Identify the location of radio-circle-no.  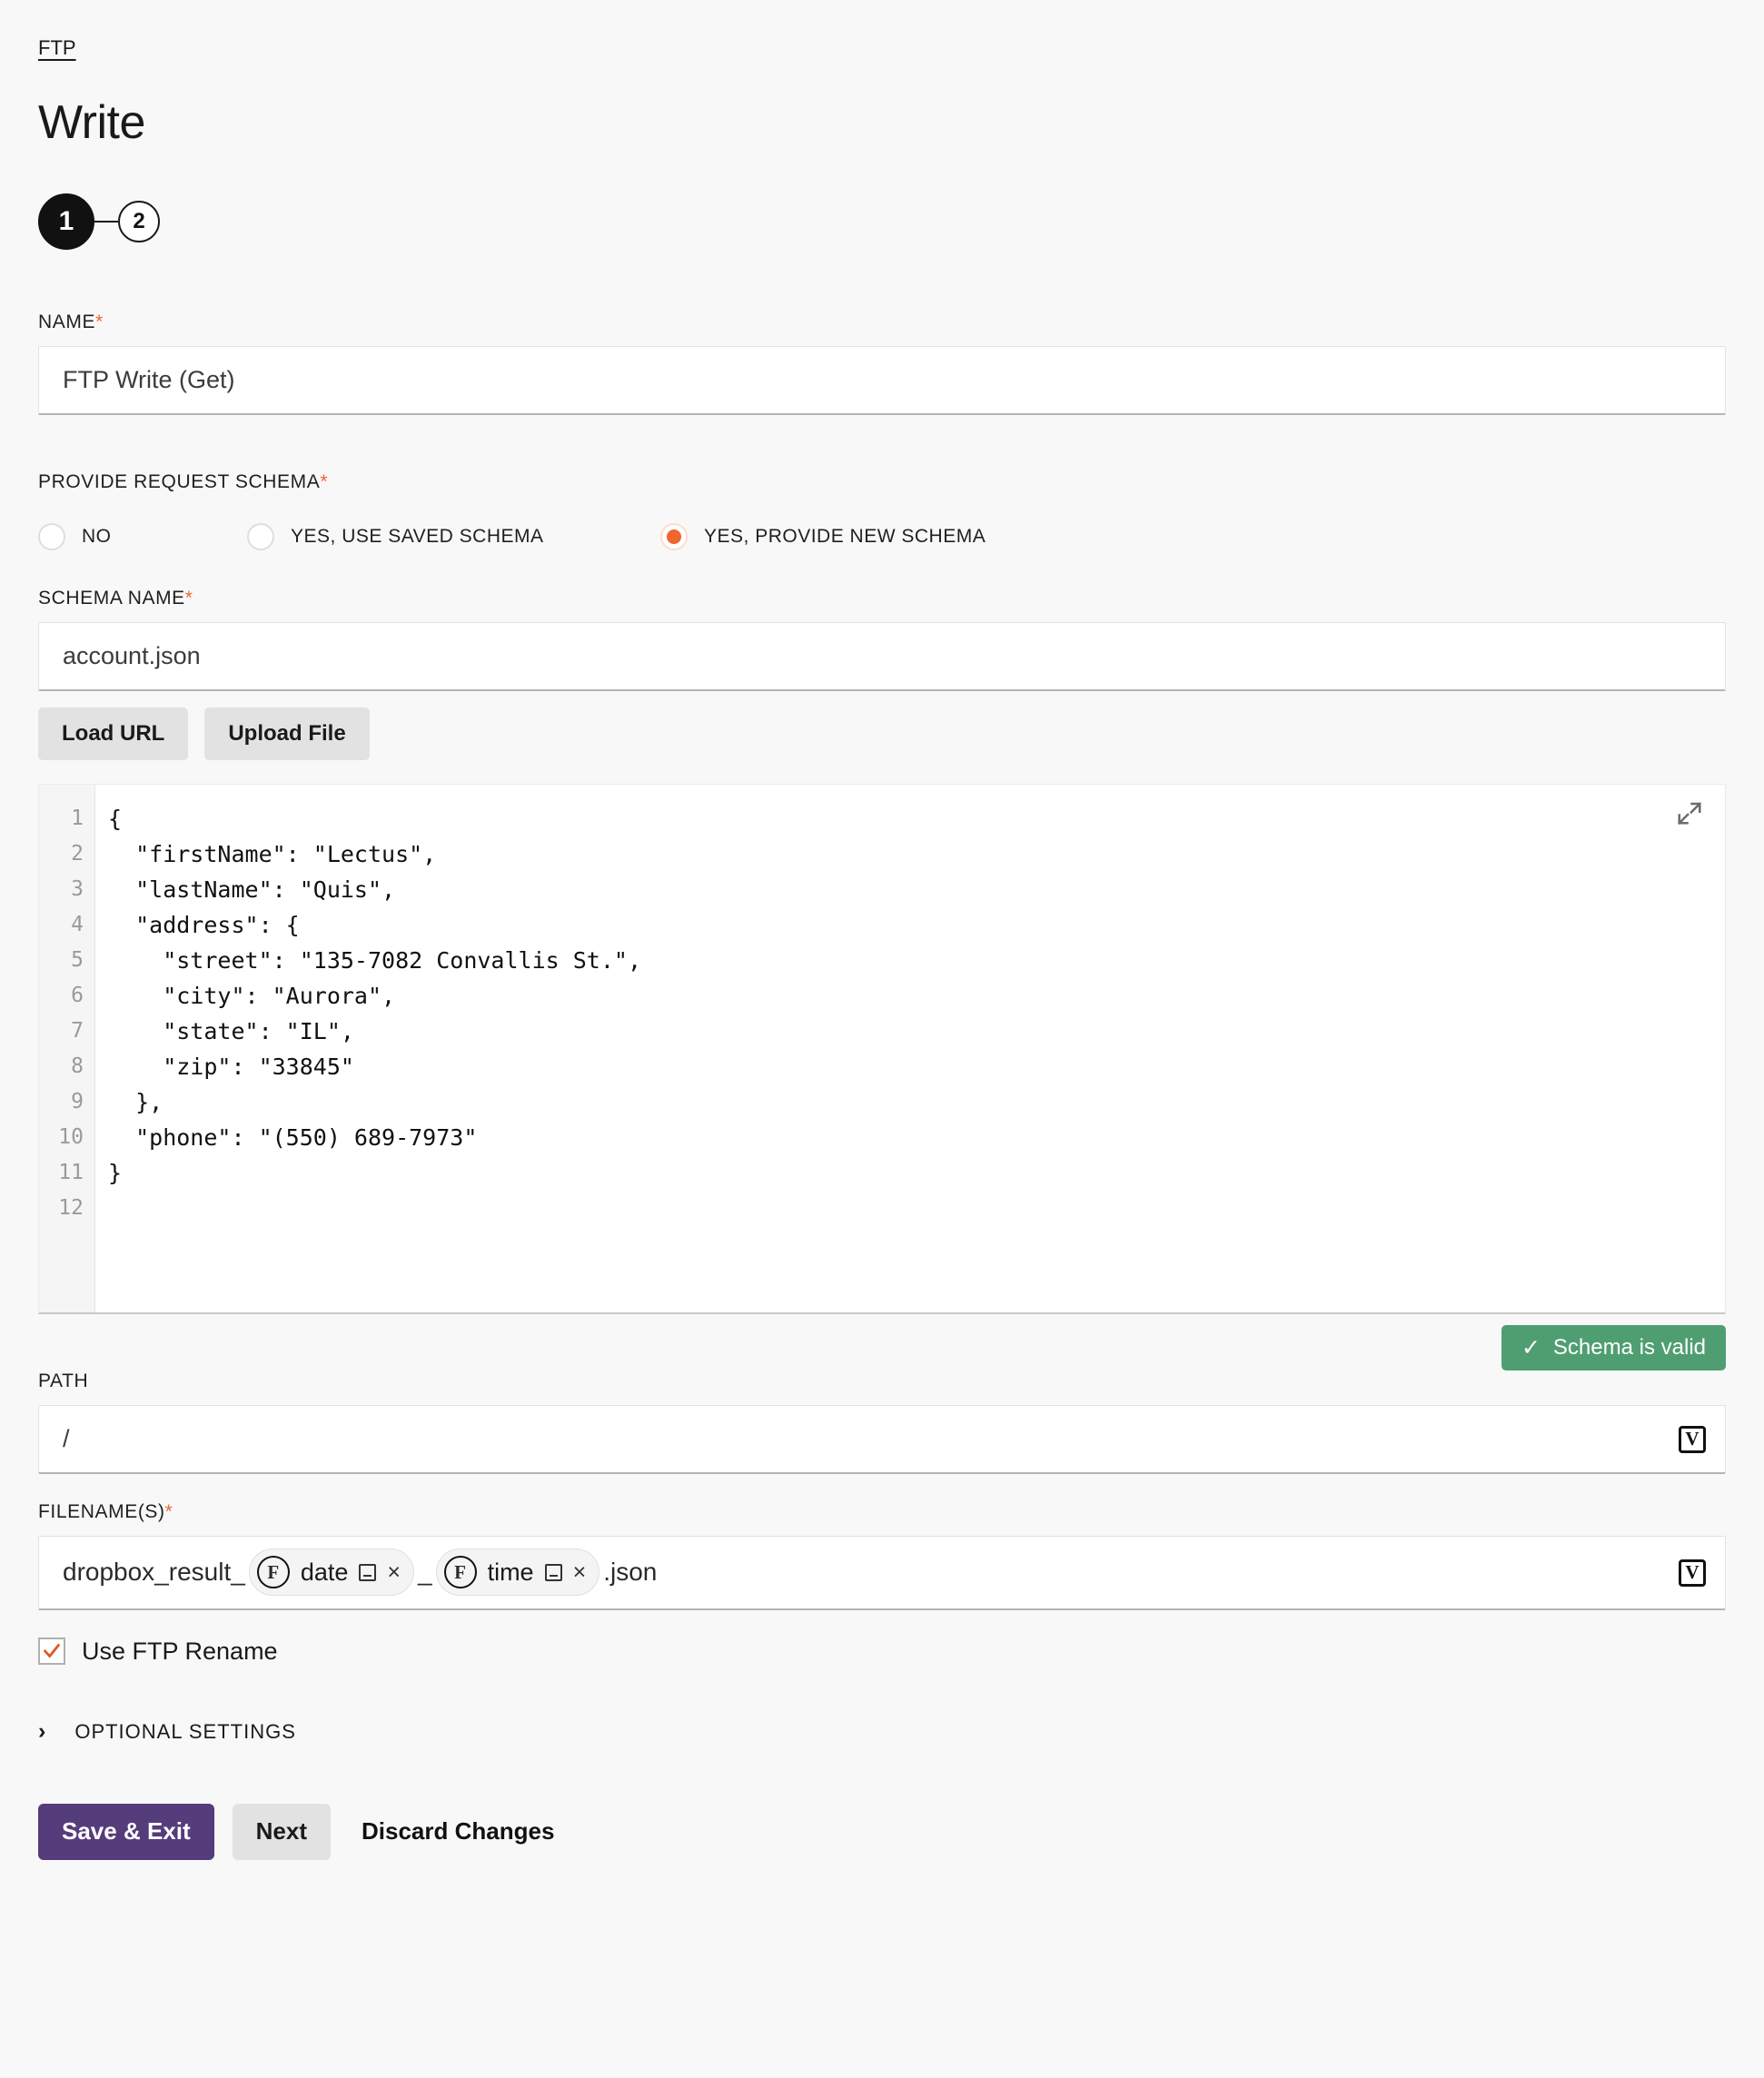
(51, 536).